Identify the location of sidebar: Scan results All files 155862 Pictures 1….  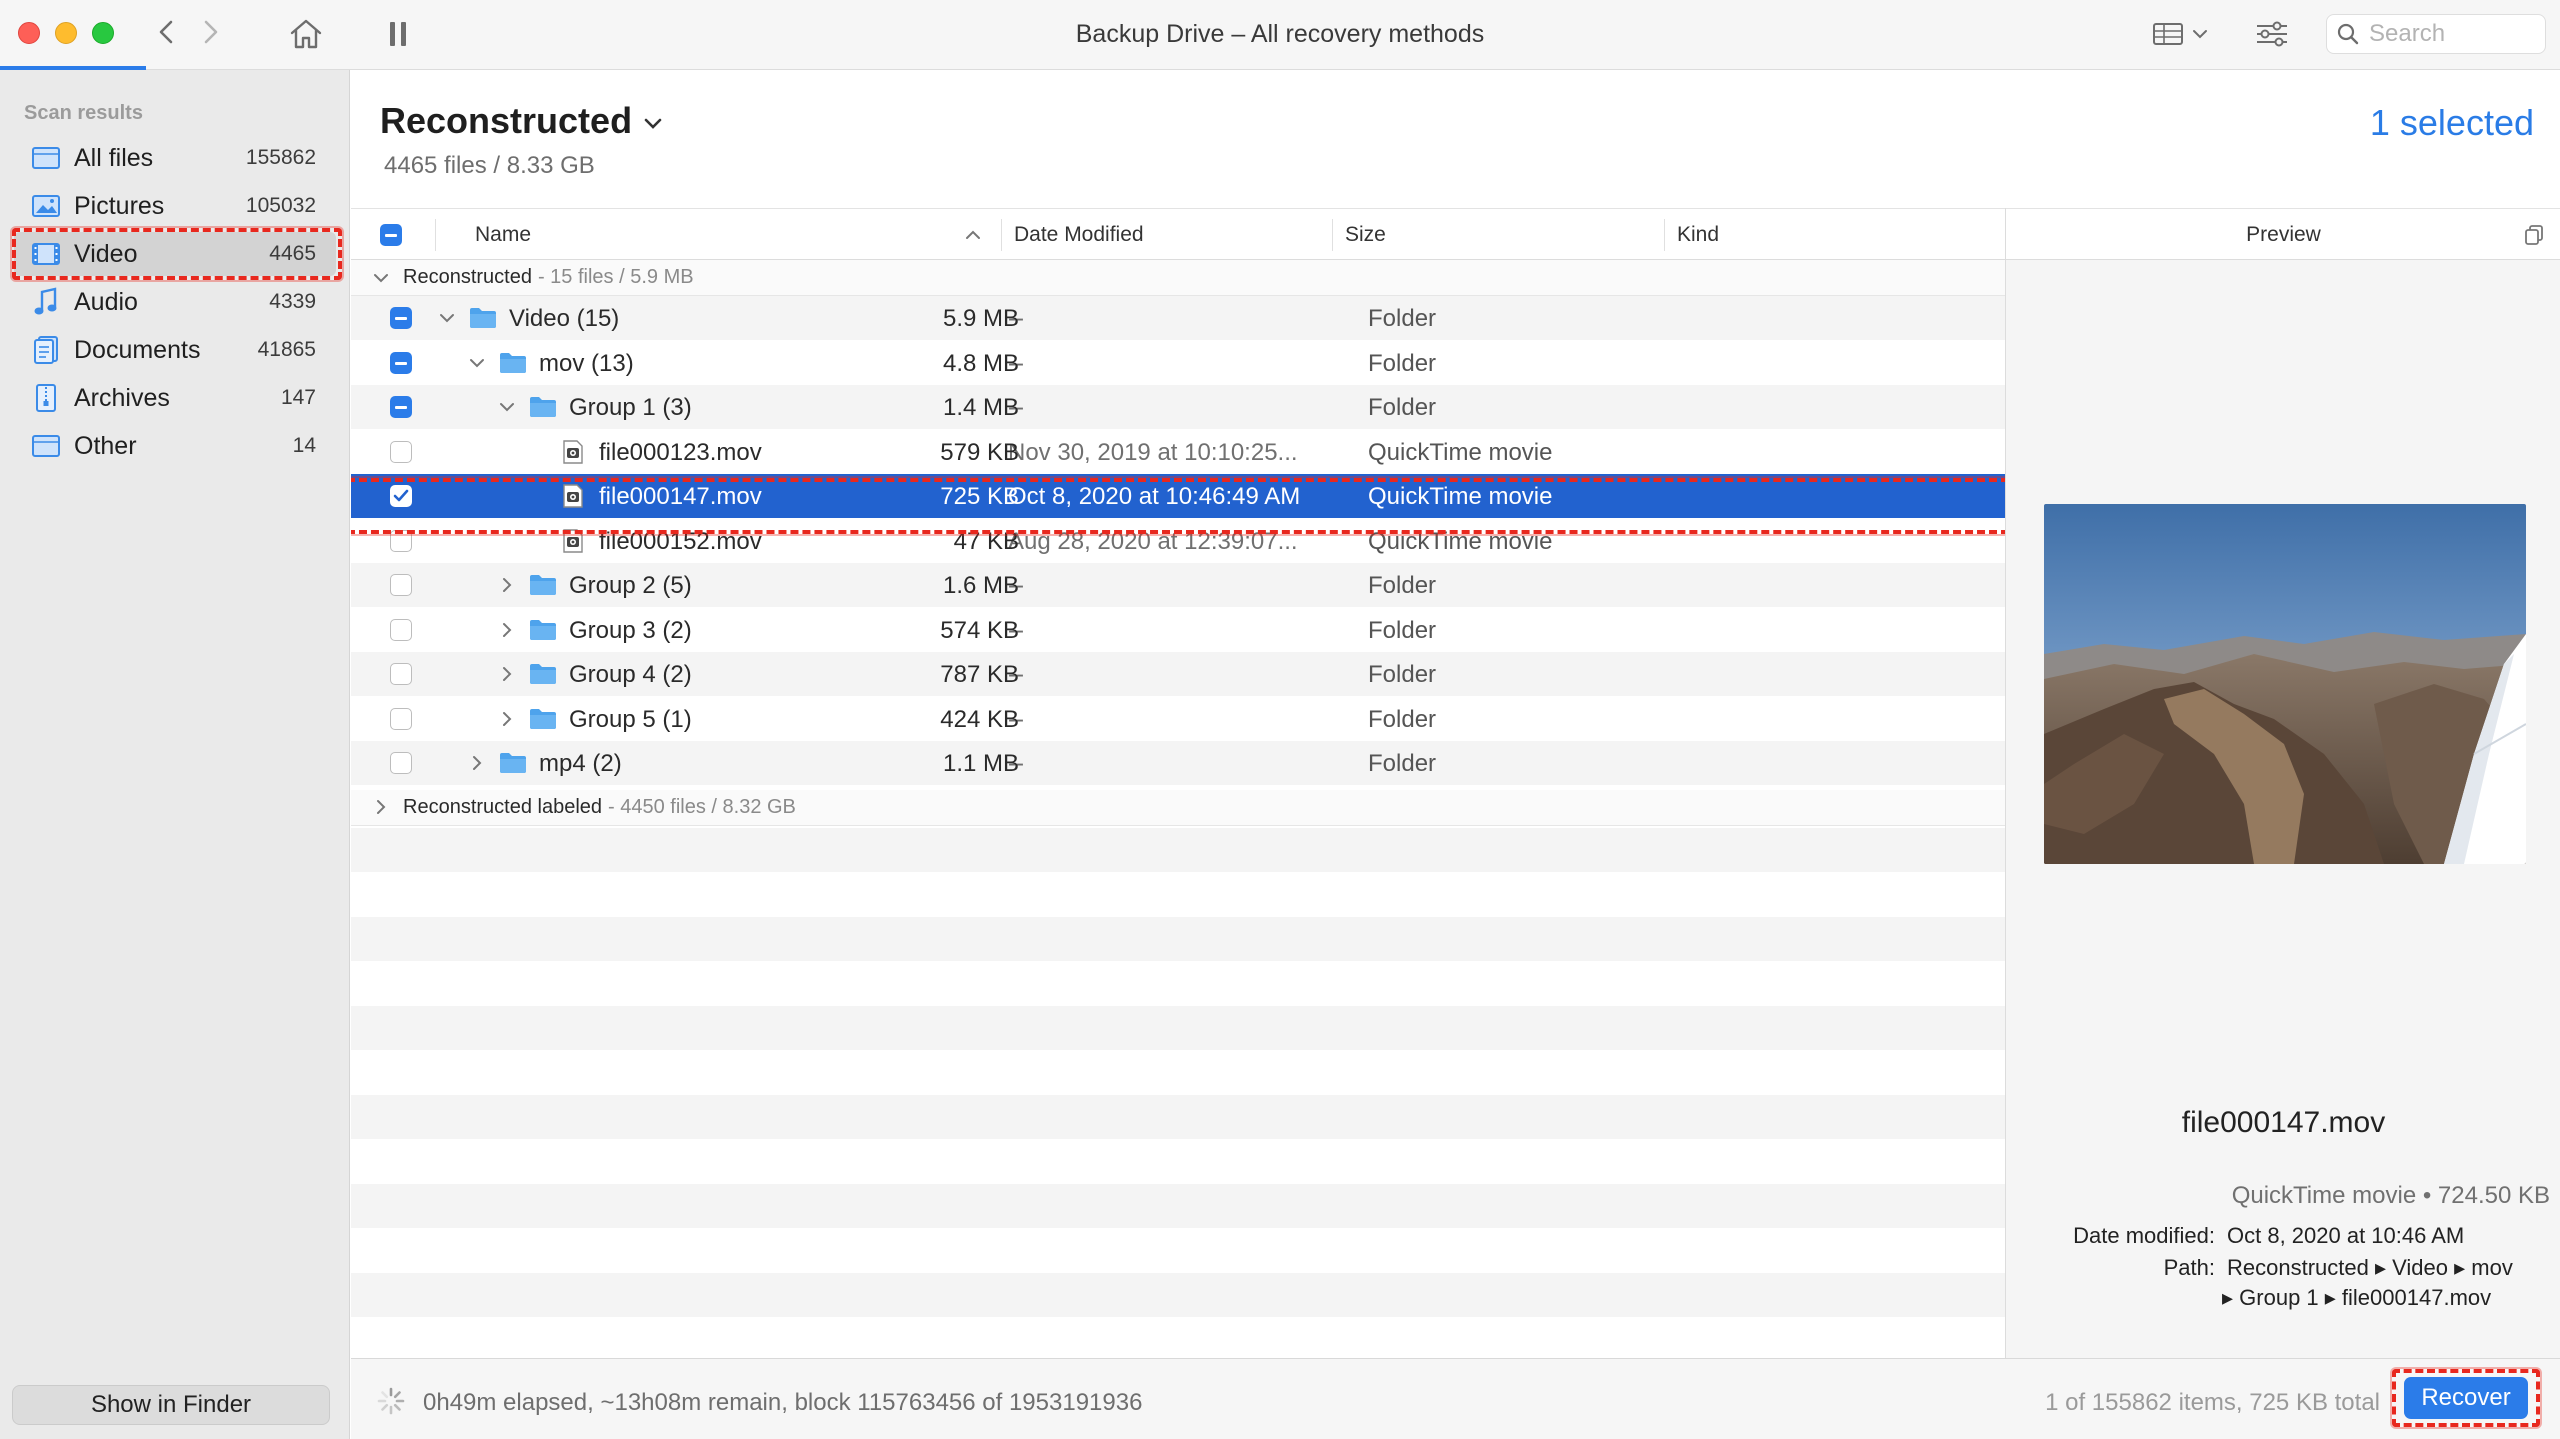
(175, 754).